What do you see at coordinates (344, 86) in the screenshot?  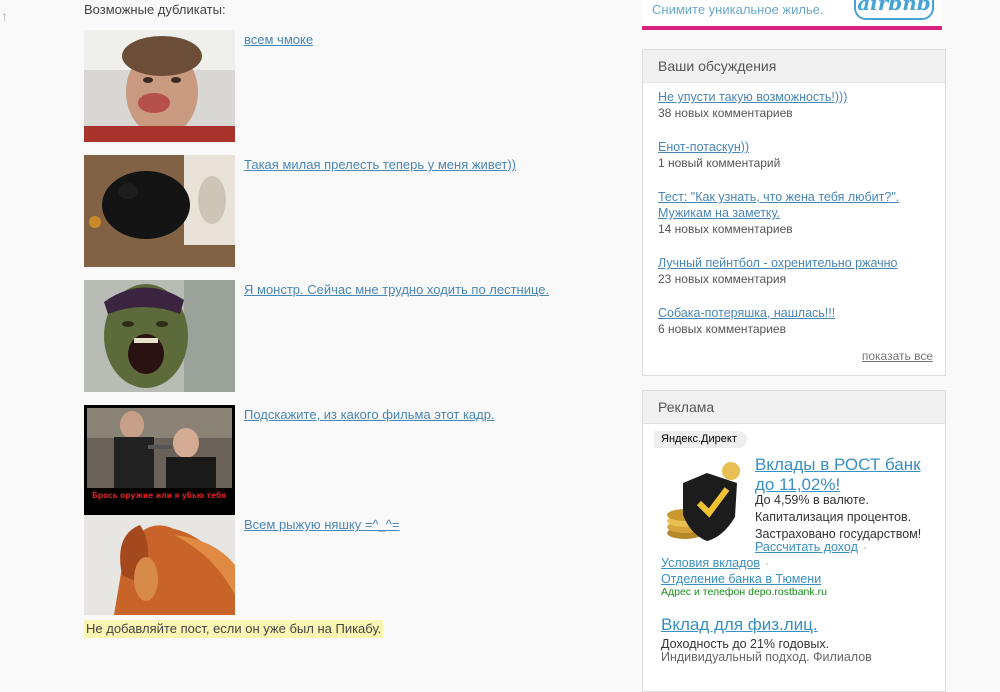 I see `duplicate-item: всем чмоке` at bounding box center [344, 86].